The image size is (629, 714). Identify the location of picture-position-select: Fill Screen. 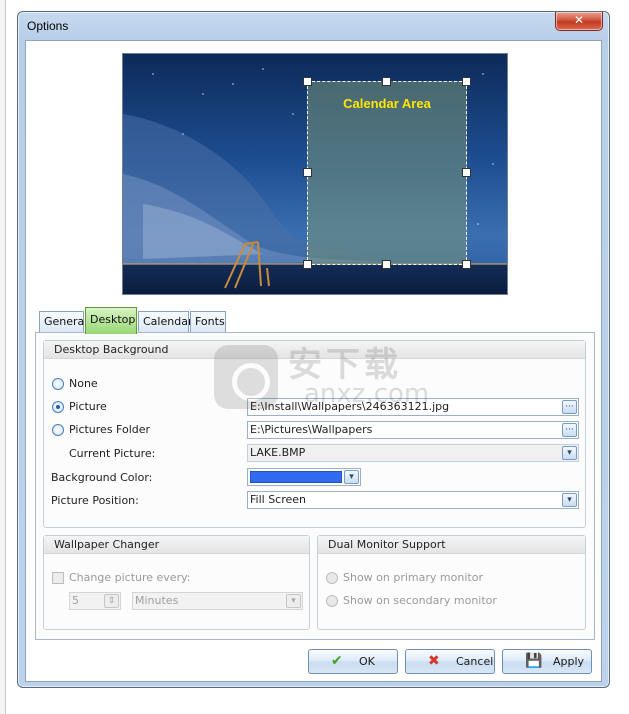
(413, 500).